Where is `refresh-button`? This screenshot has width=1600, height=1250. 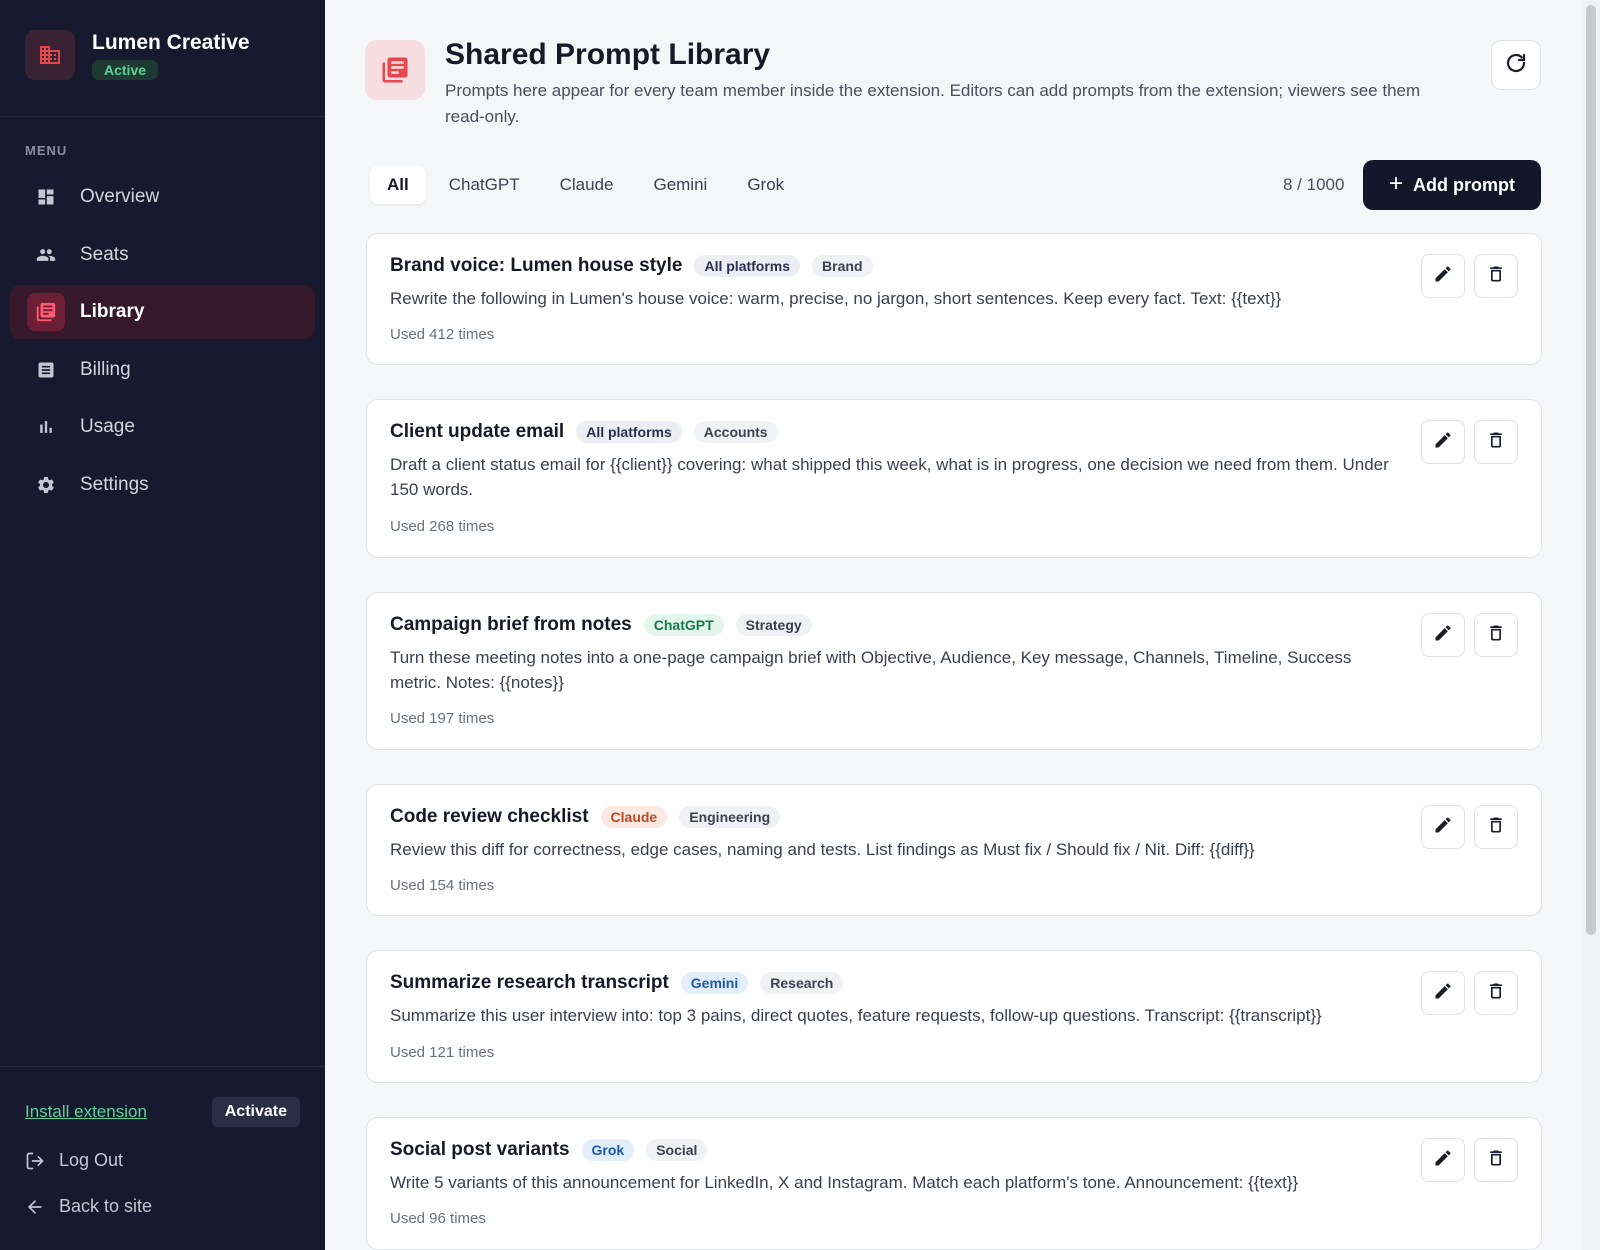 refresh-button is located at coordinates (1516, 65).